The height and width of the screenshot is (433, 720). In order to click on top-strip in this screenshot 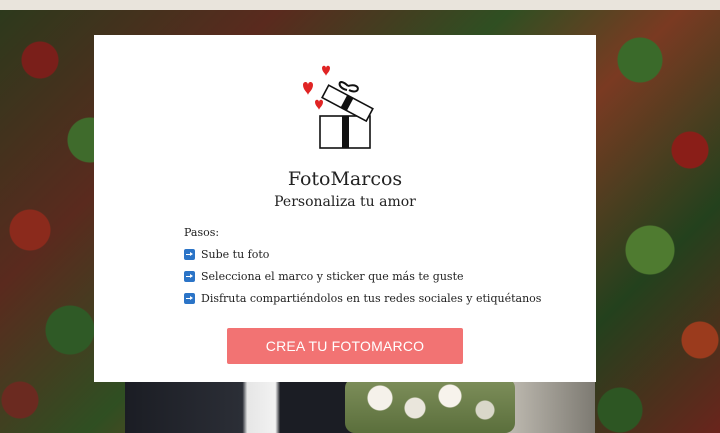, I will do `click(360, 5)`.